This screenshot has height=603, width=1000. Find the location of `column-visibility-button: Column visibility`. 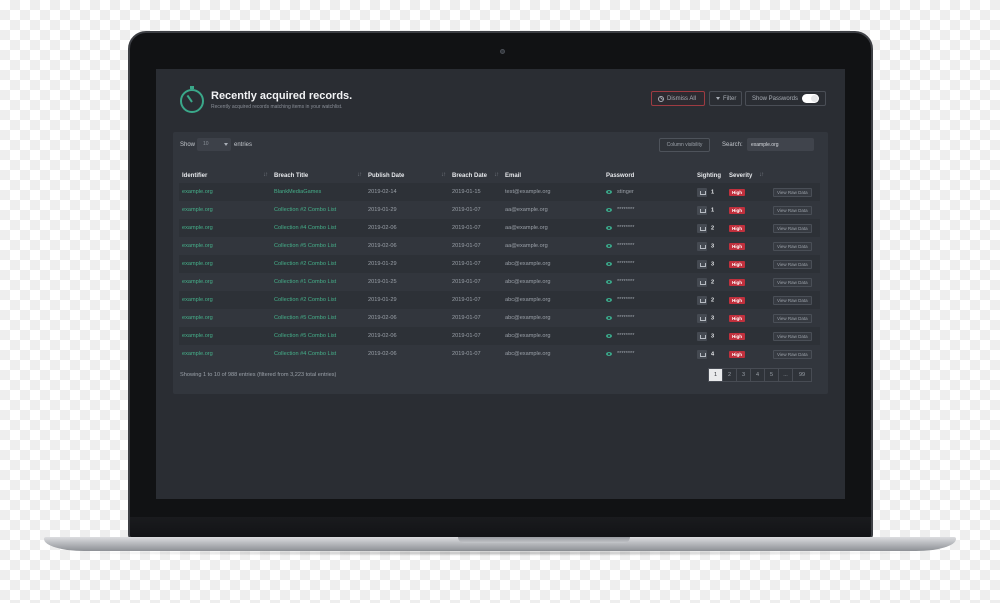

column-visibility-button: Column visibility is located at coordinates (684, 145).